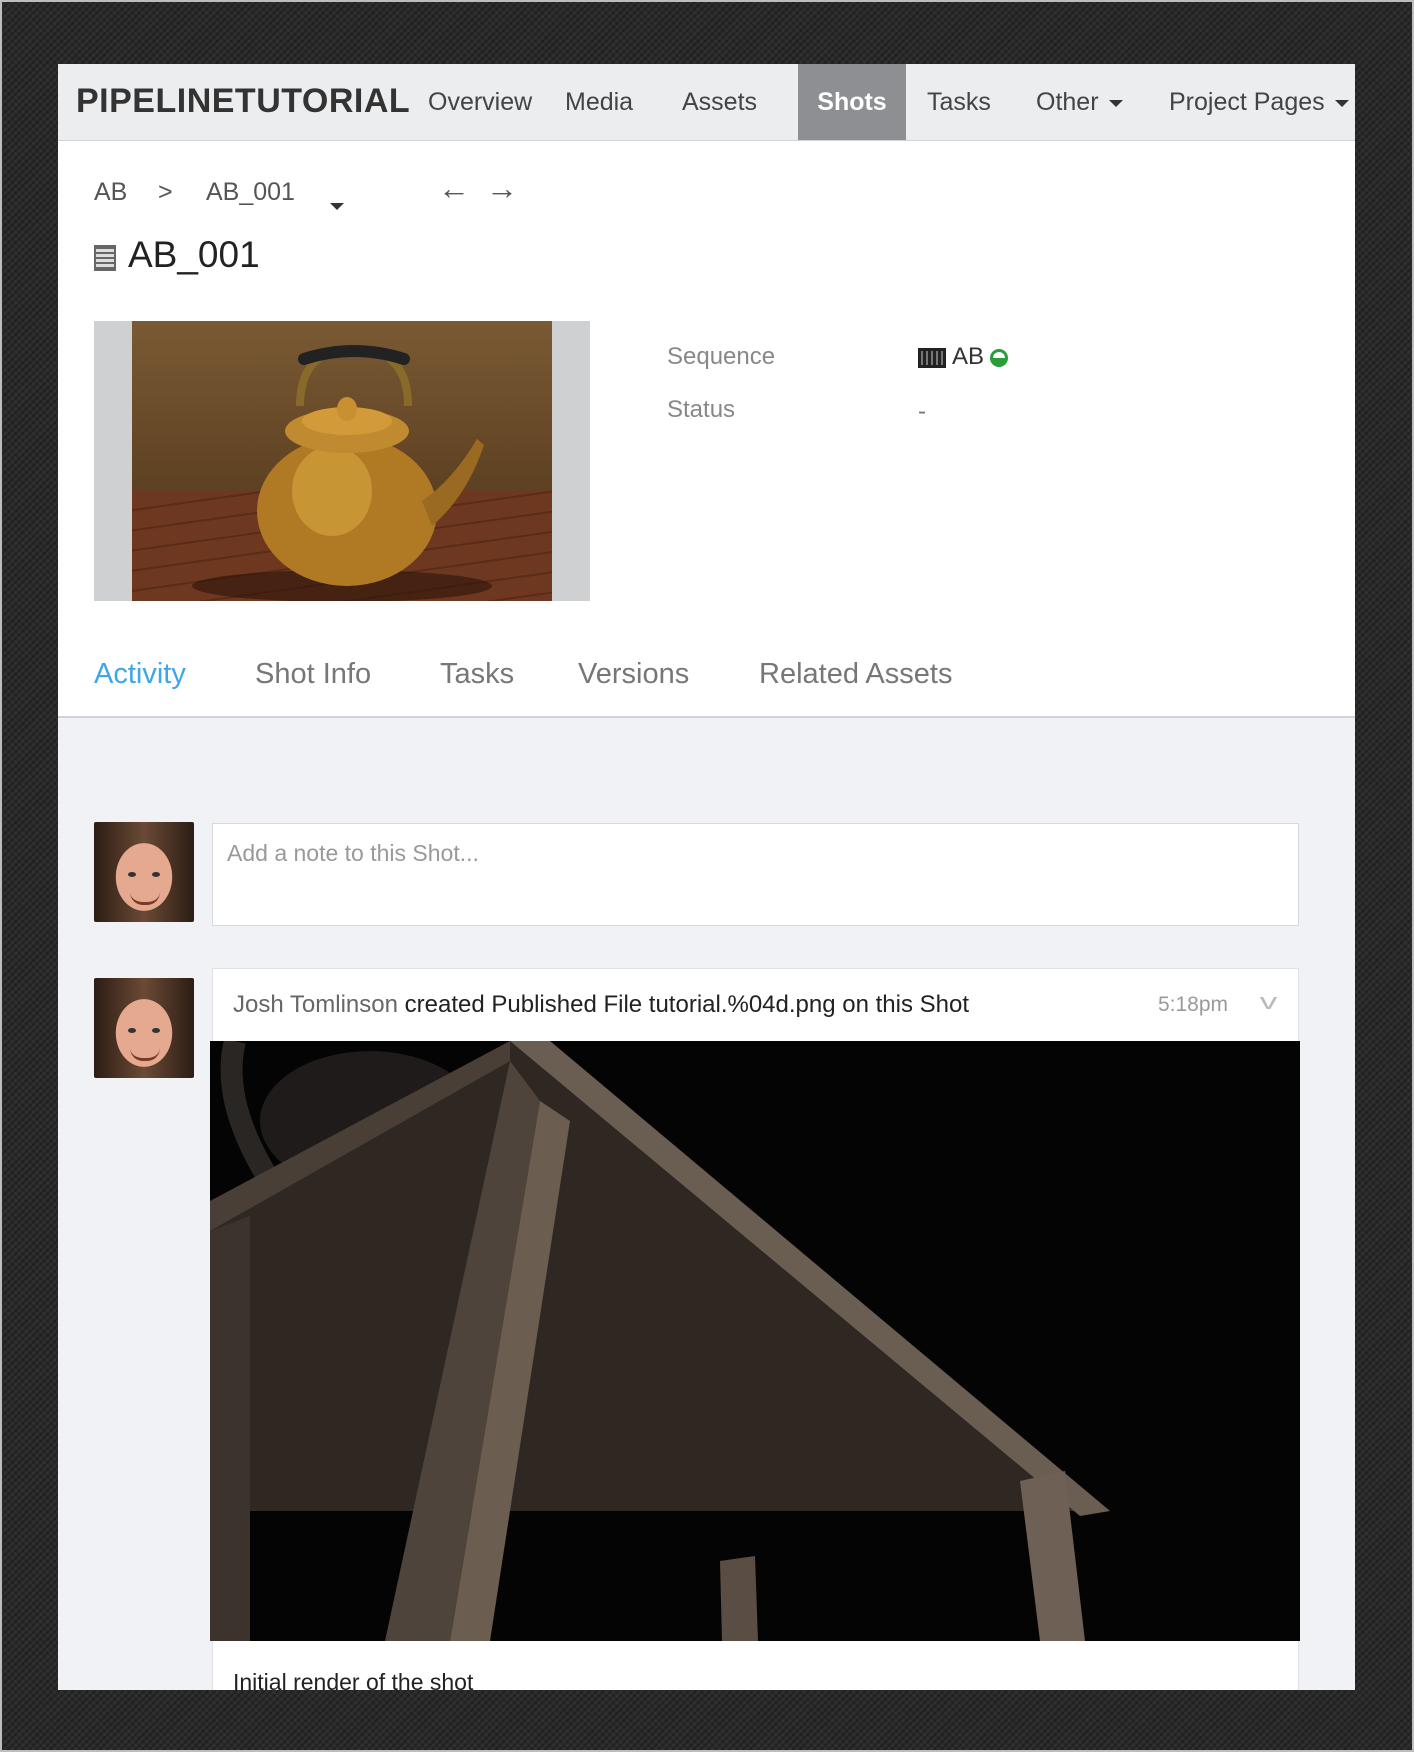 The image size is (1414, 1752). I want to click on sequence-value: AB, so click(963, 357).